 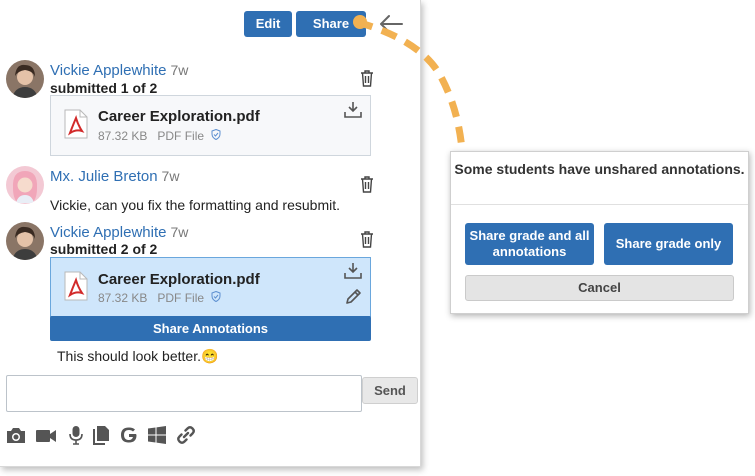 I want to click on dialog-message: Some students have unshared annotations., so click(x=599, y=169).